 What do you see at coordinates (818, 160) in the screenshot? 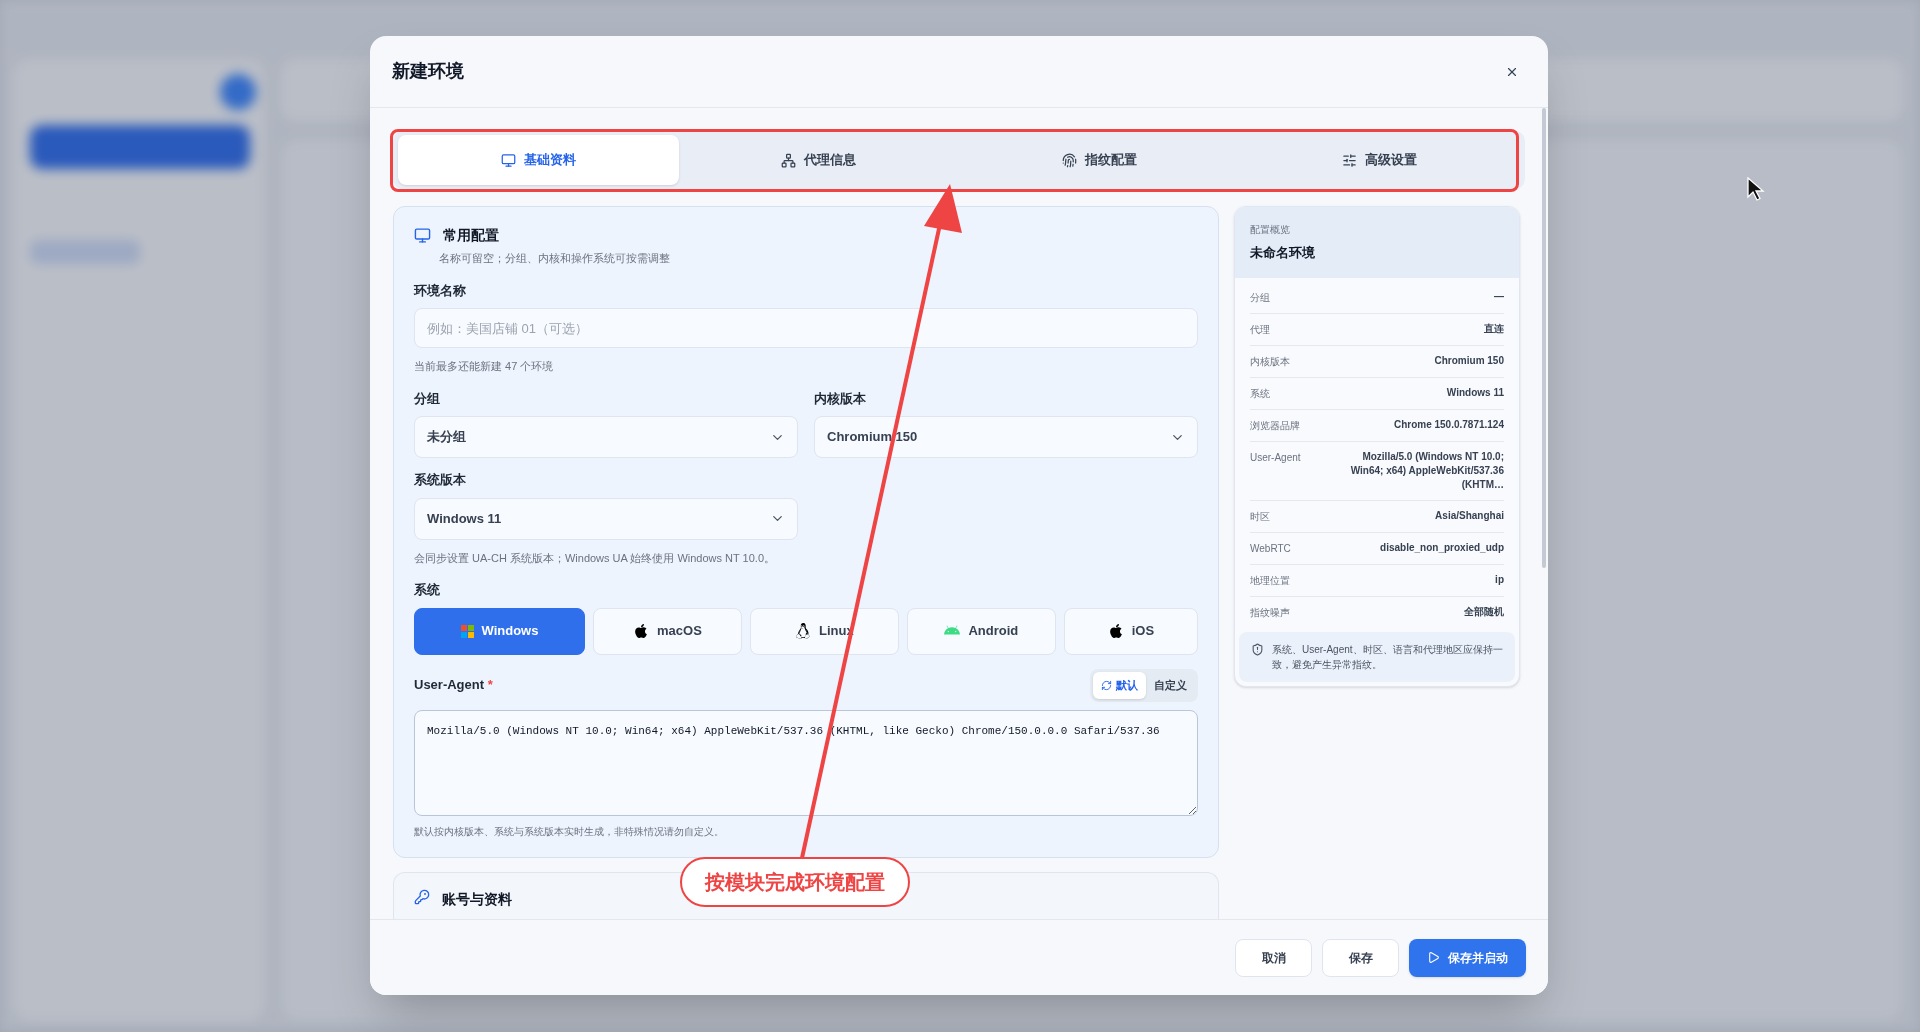
I see `tab: 代理信息` at bounding box center [818, 160].